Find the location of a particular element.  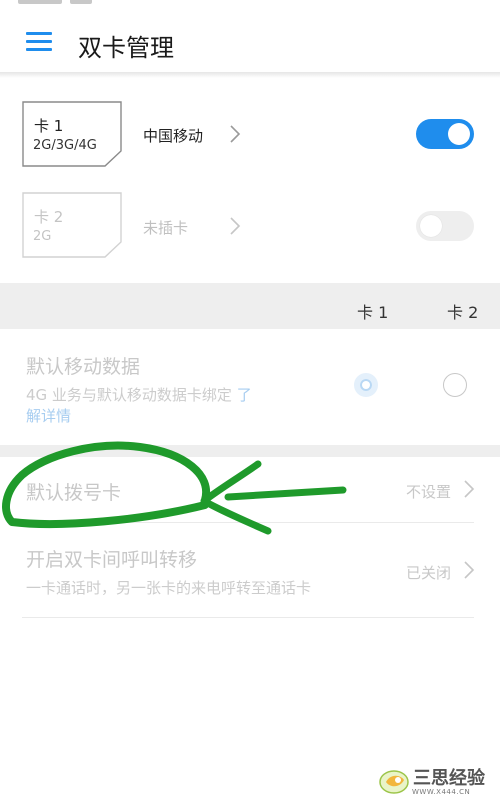

watermark-text: 三思经验 is located at coordinates (449, 778).